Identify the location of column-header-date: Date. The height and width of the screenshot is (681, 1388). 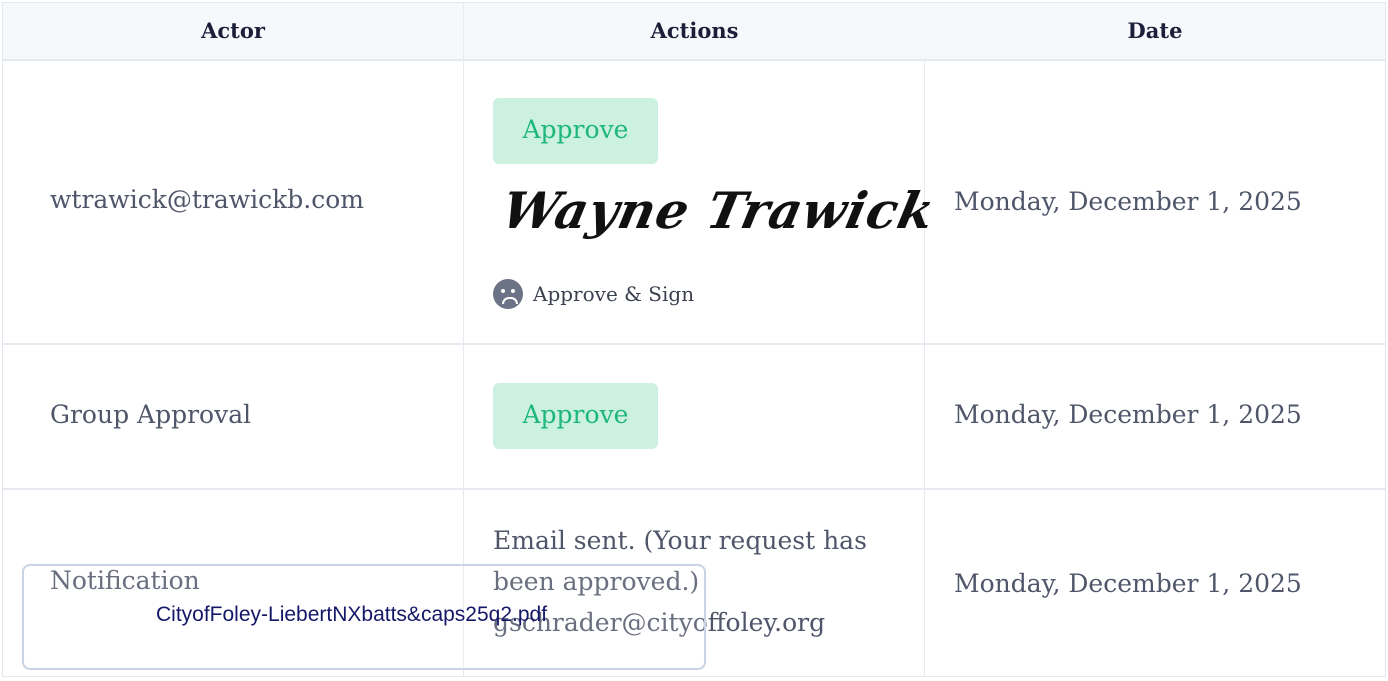
(1155, 30).